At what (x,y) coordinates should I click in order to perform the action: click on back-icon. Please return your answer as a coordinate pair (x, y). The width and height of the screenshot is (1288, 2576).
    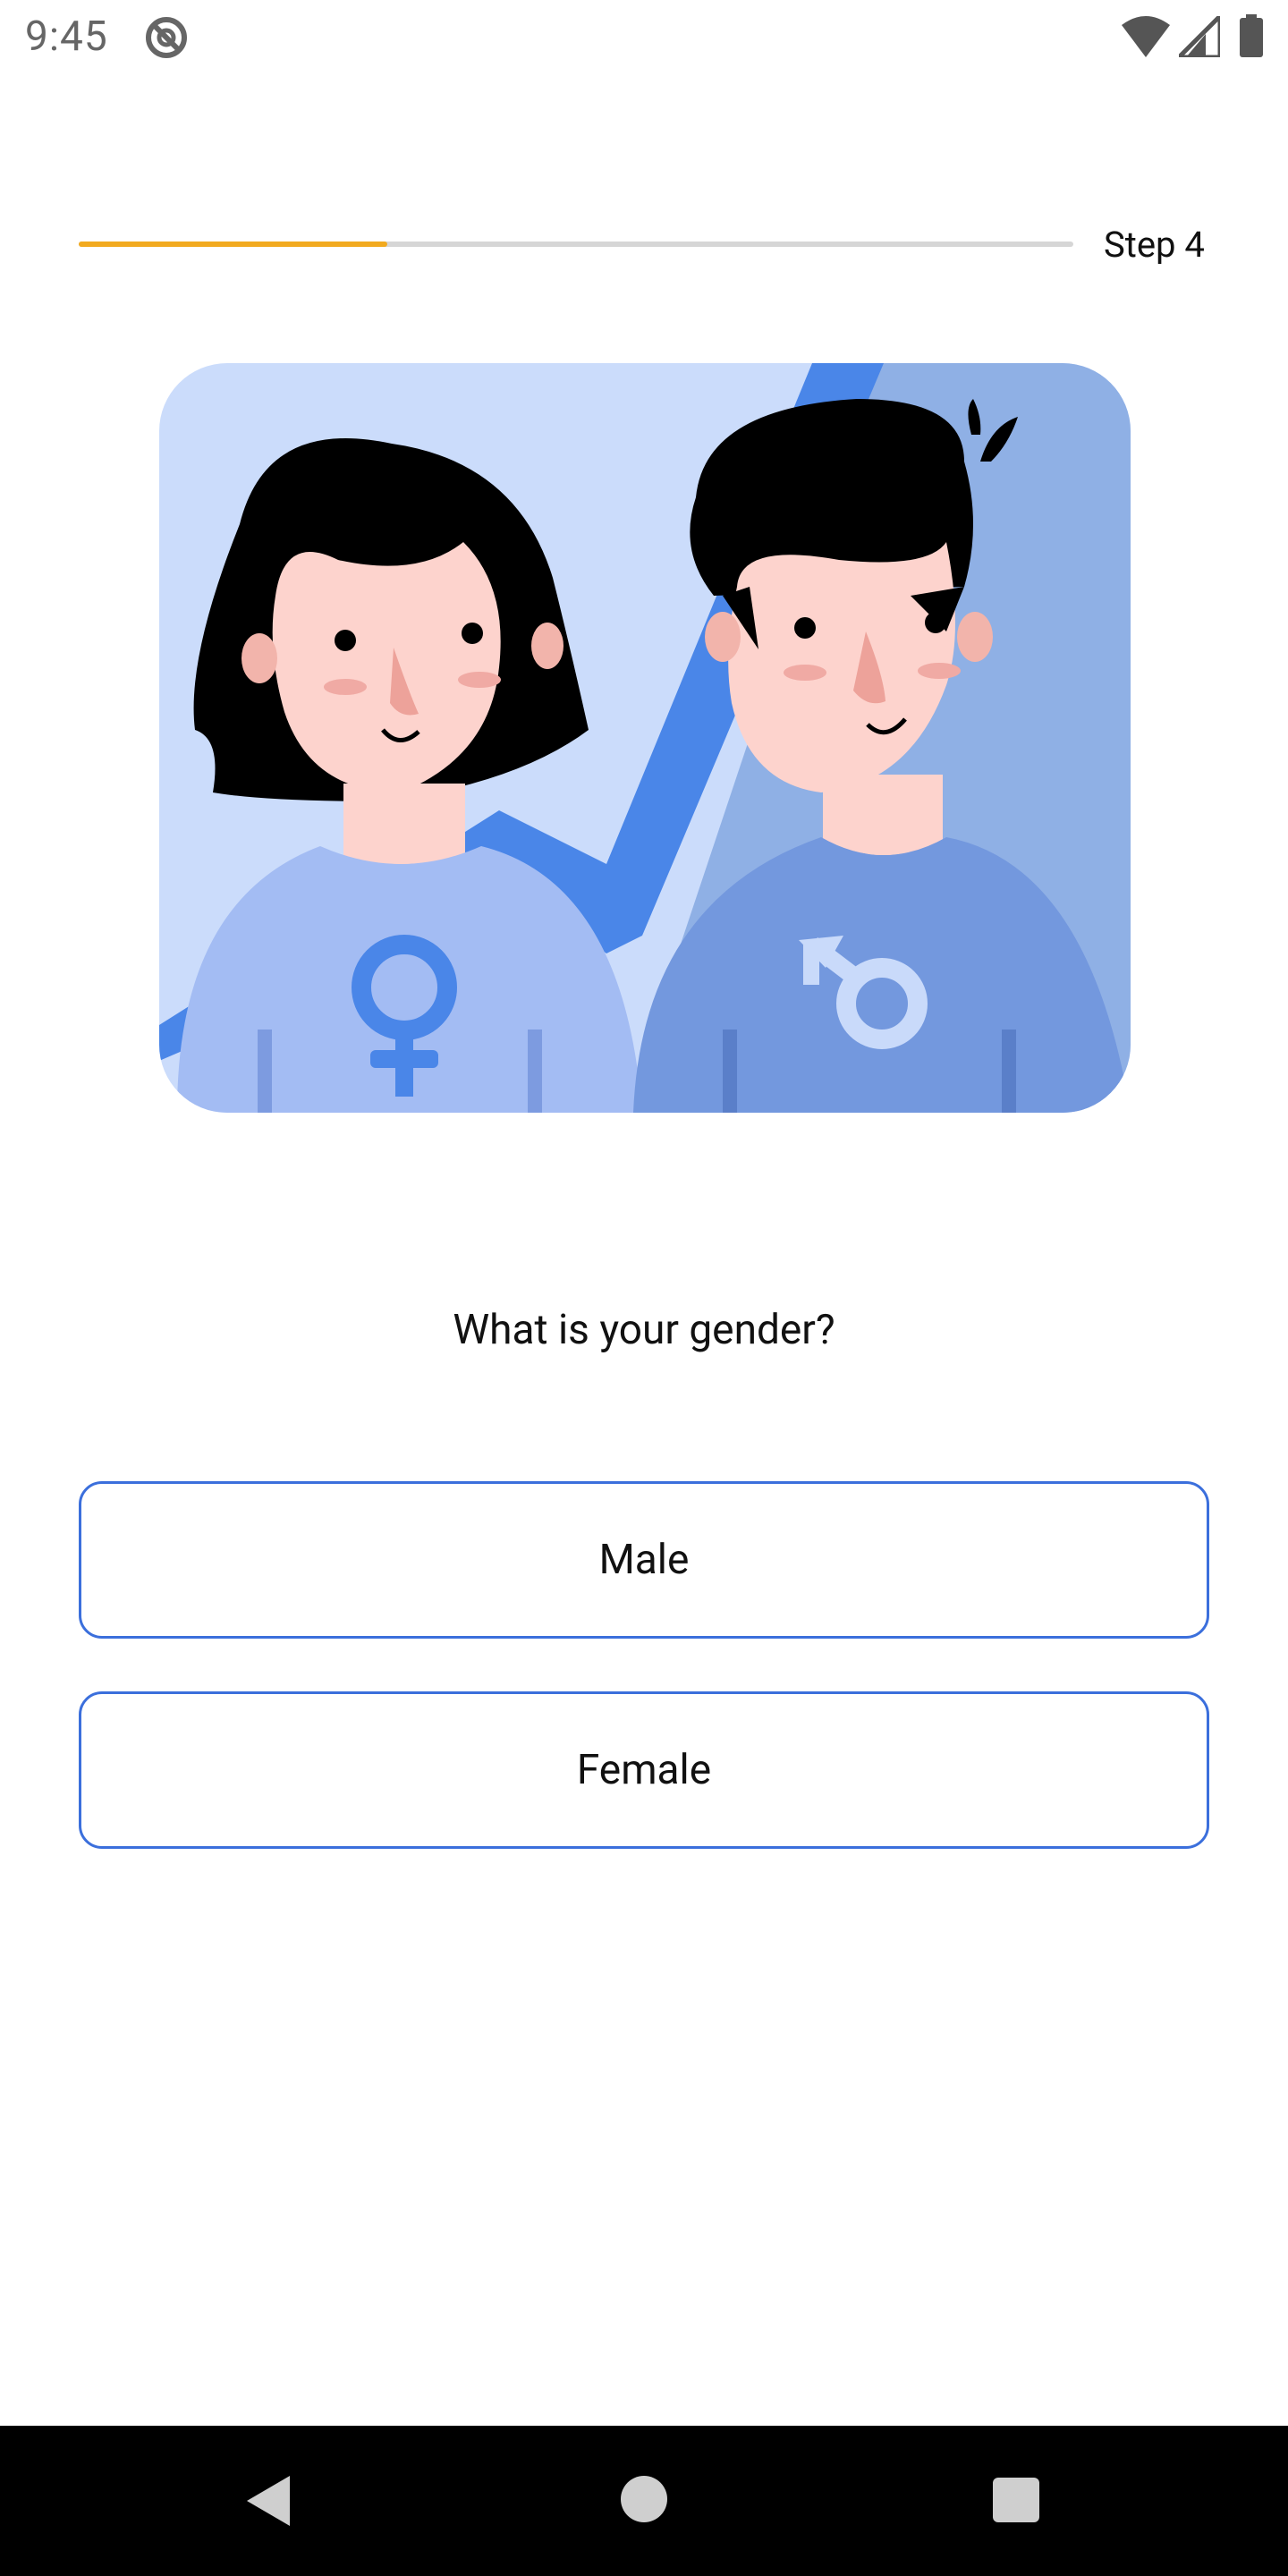
    Looking at the image, I should click on (268, 2500).